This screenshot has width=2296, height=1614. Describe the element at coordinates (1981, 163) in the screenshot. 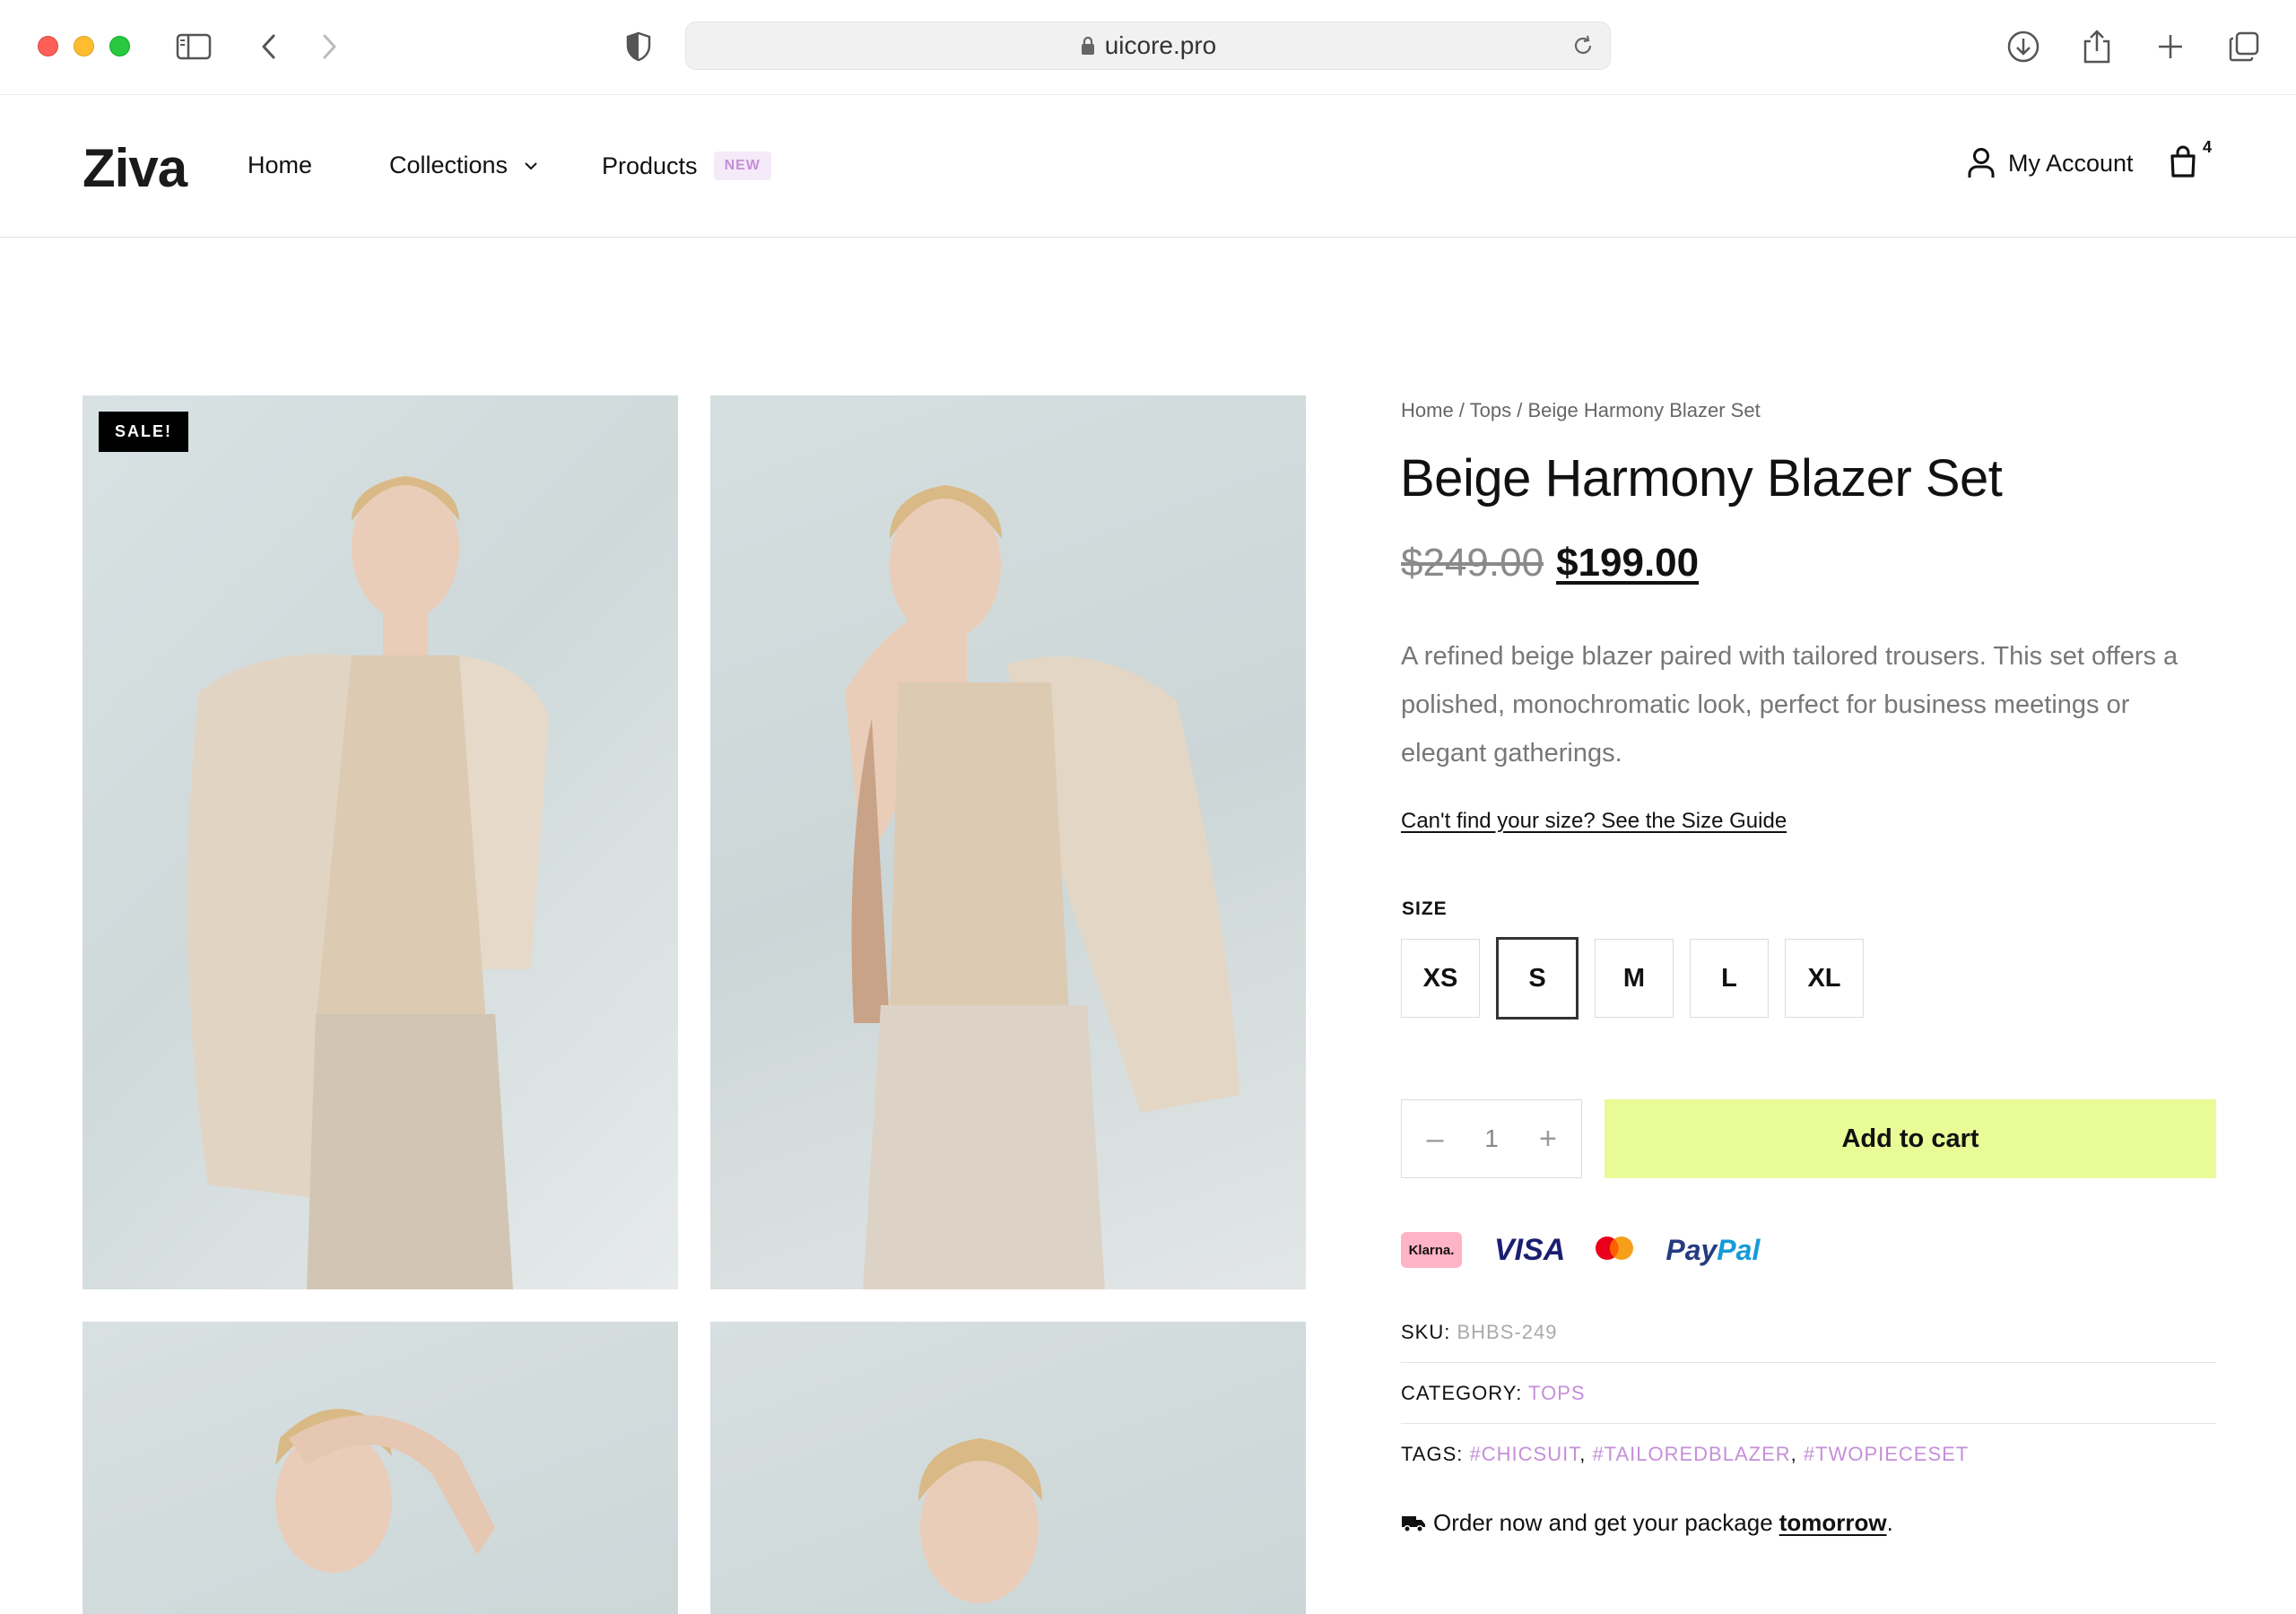

I see `user-icon` at that location.